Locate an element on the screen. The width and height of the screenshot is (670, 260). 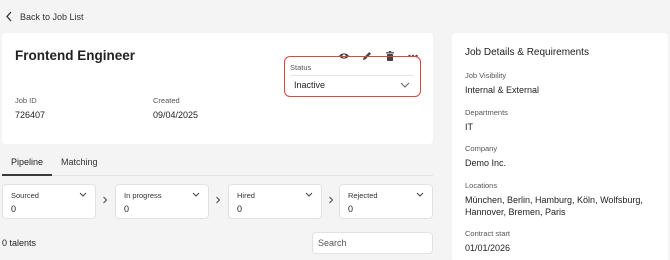
status-select: Inactive is located at coordinates (352, 84).